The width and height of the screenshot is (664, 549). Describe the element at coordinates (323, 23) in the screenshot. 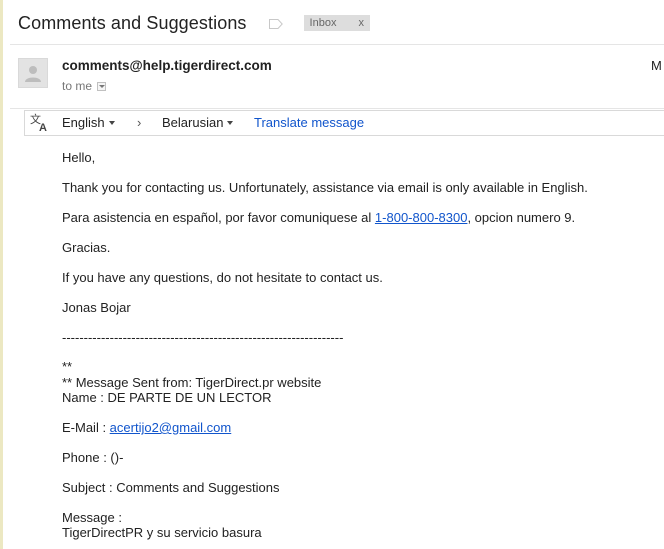

I see `inbox-label-text: Inbox` at that location.